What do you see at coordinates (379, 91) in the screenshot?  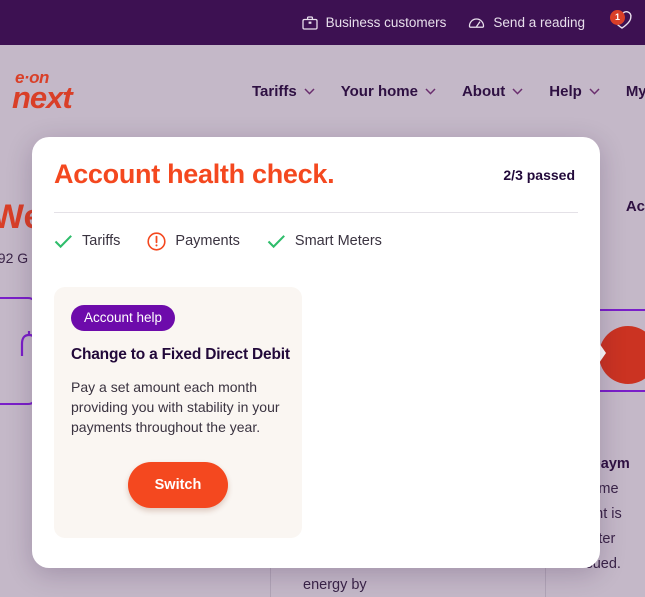 I see `nav-item-your-home-label: Your home` at bounding box center [379, 91].